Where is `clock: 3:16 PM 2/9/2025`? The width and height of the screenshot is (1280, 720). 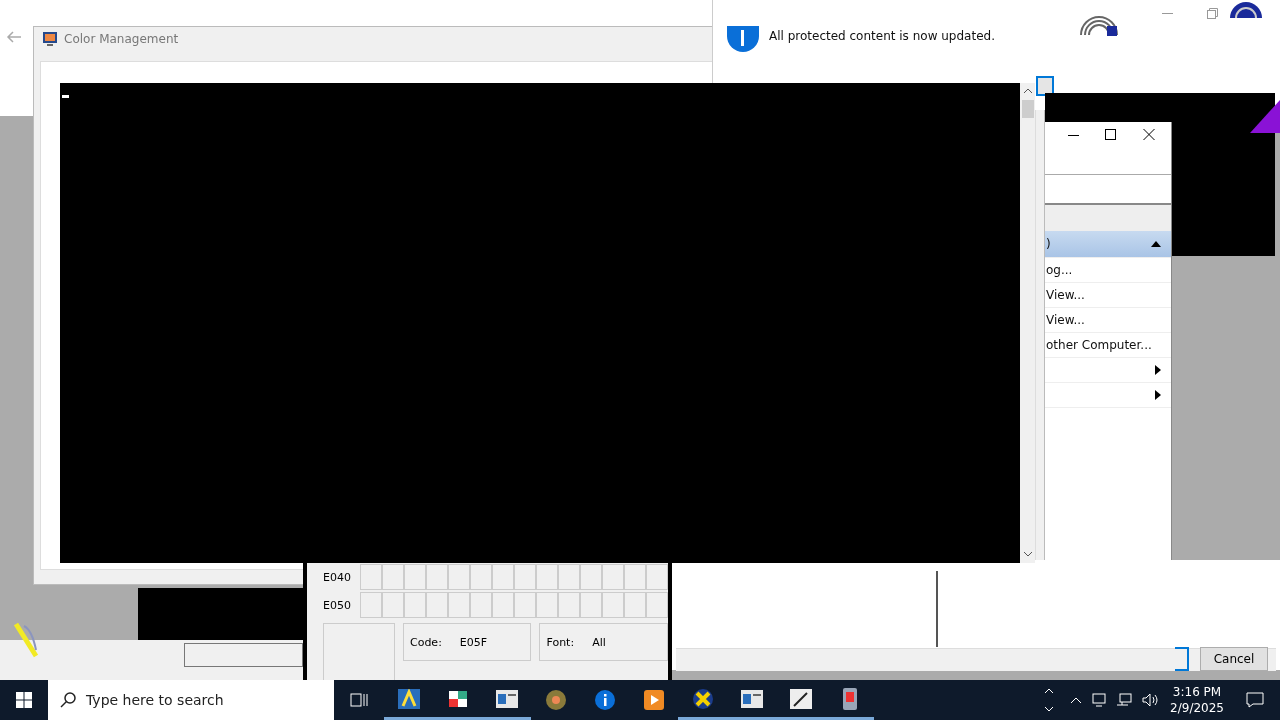
clock: 3:16 PM 2/9/2025 is located at coordinates (1197, 700).